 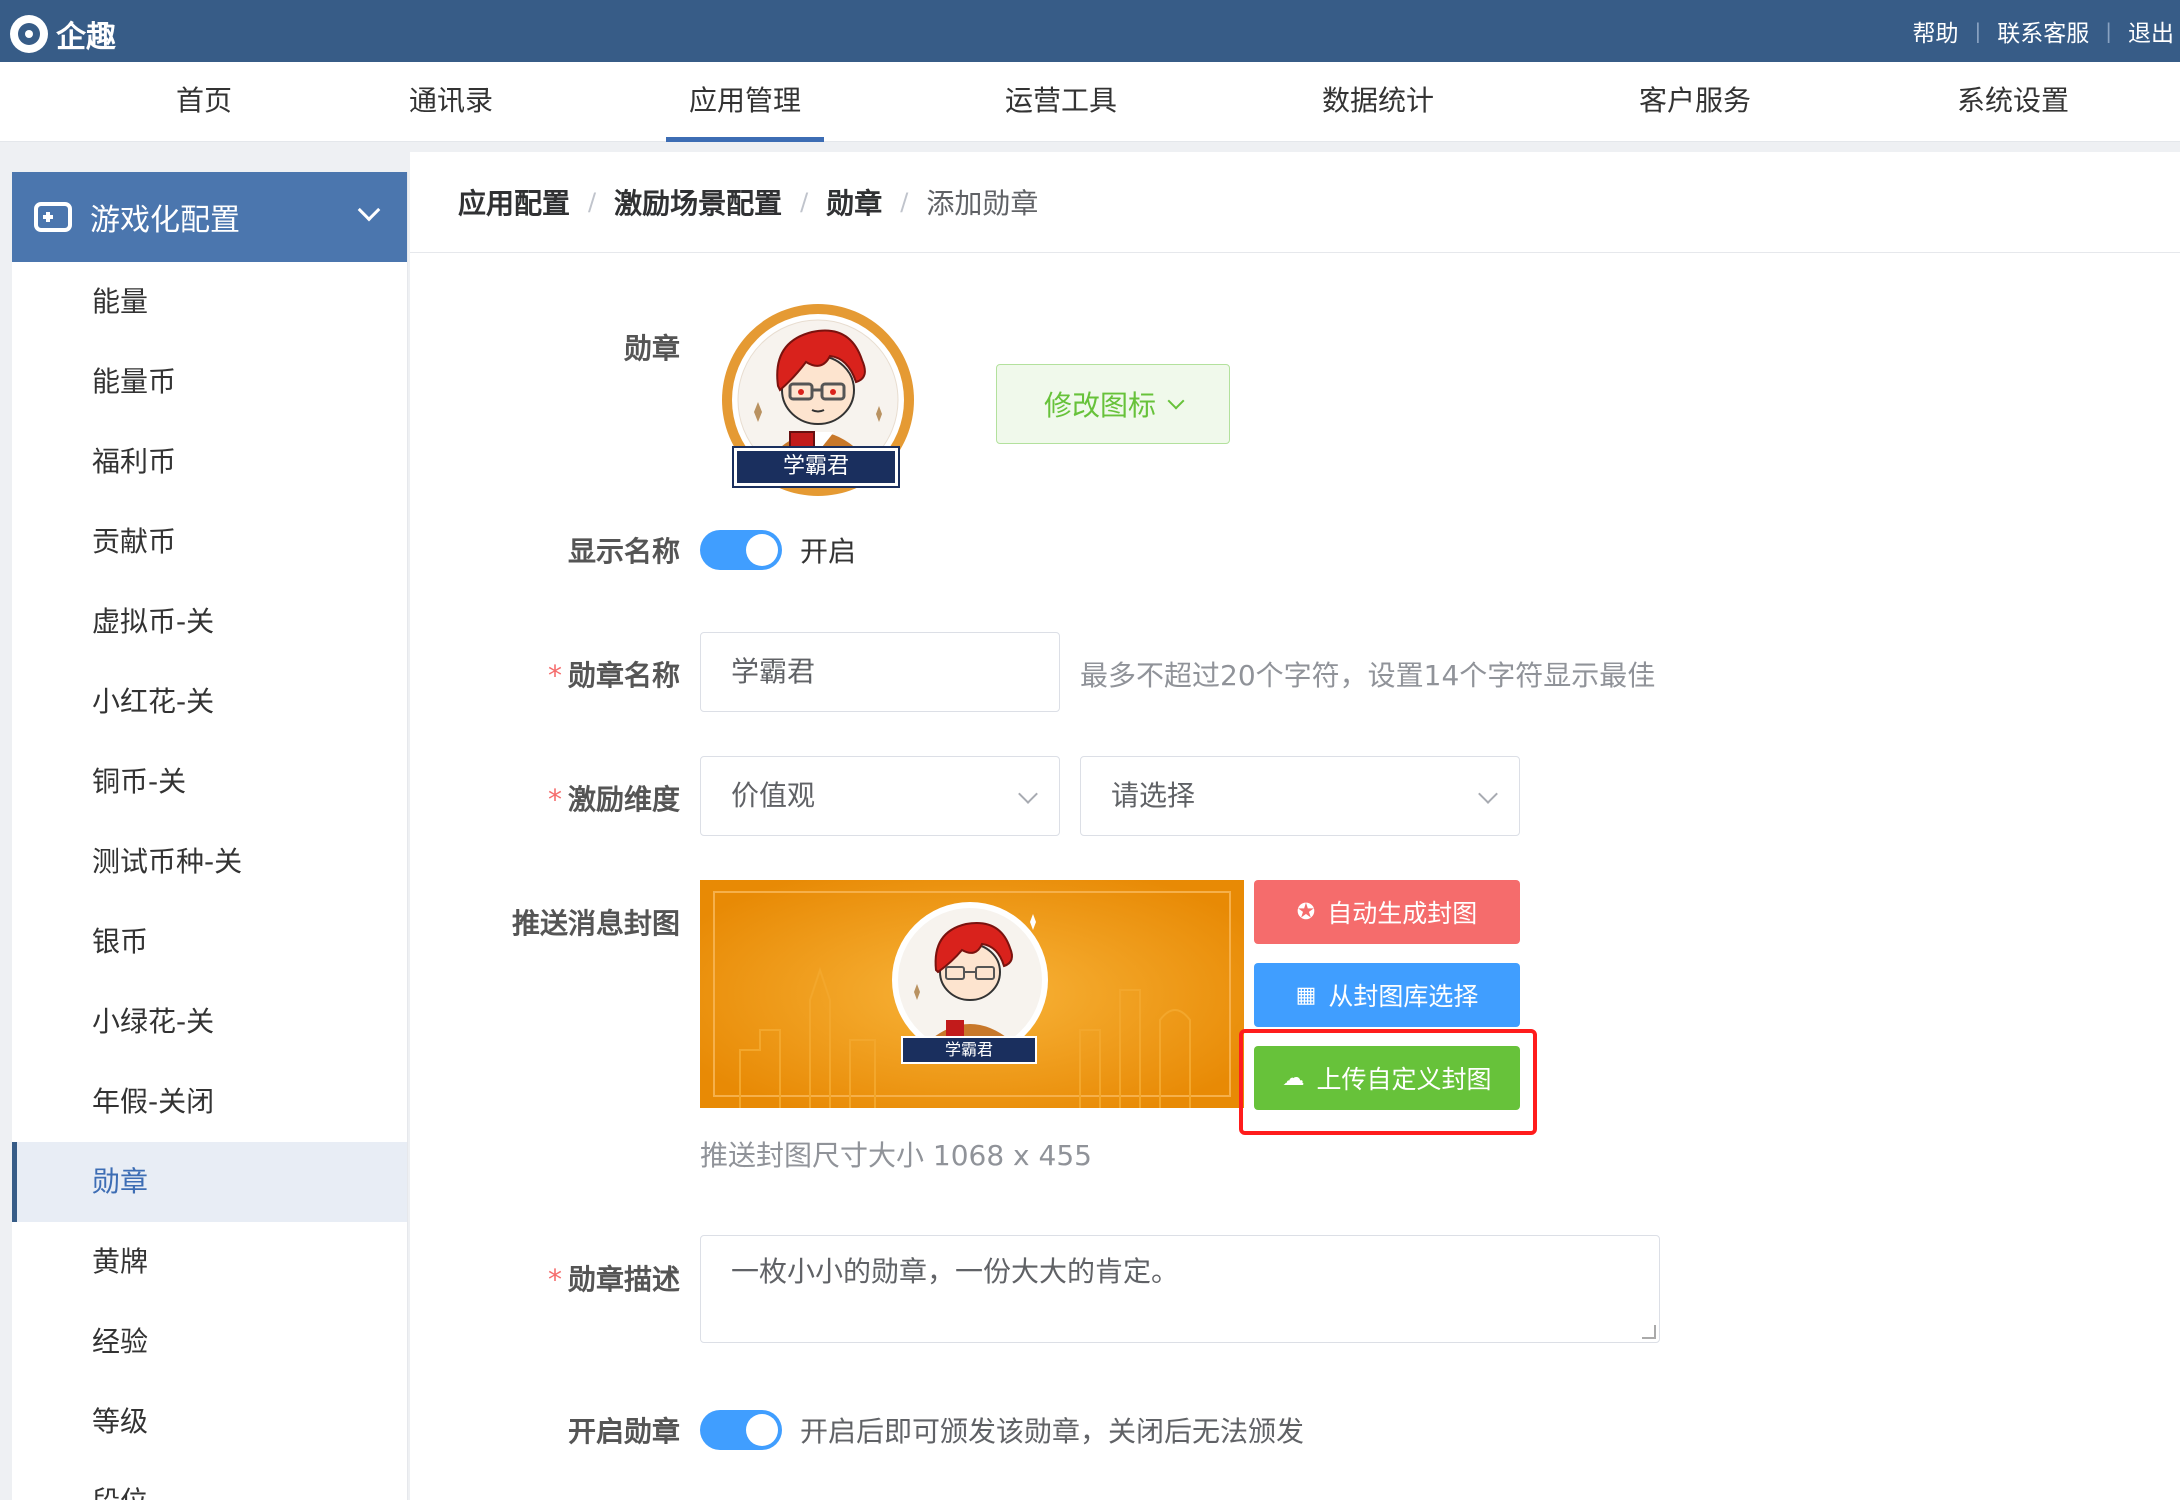 What do you see at coordinates (1180, 1289) in the screenshot?
I see `description-textarea: 一枚小小的勋章，一份大大的肯定。` at bounding box center [1180, 1289].